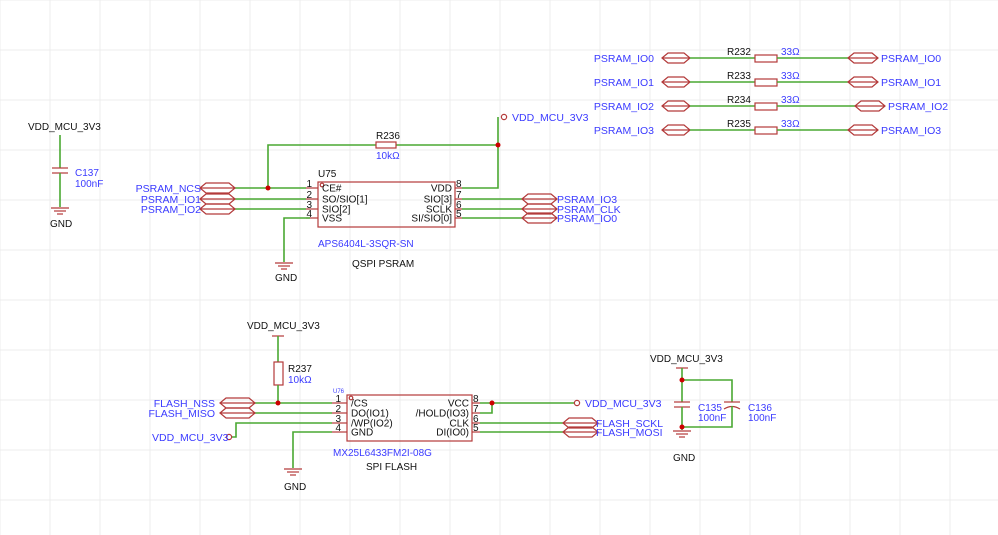 The image size is (998, 535). What do you see at coordinates (327, 174) in the screenshot?
I see `ref-label: U75` at bounding box center [327, 174].